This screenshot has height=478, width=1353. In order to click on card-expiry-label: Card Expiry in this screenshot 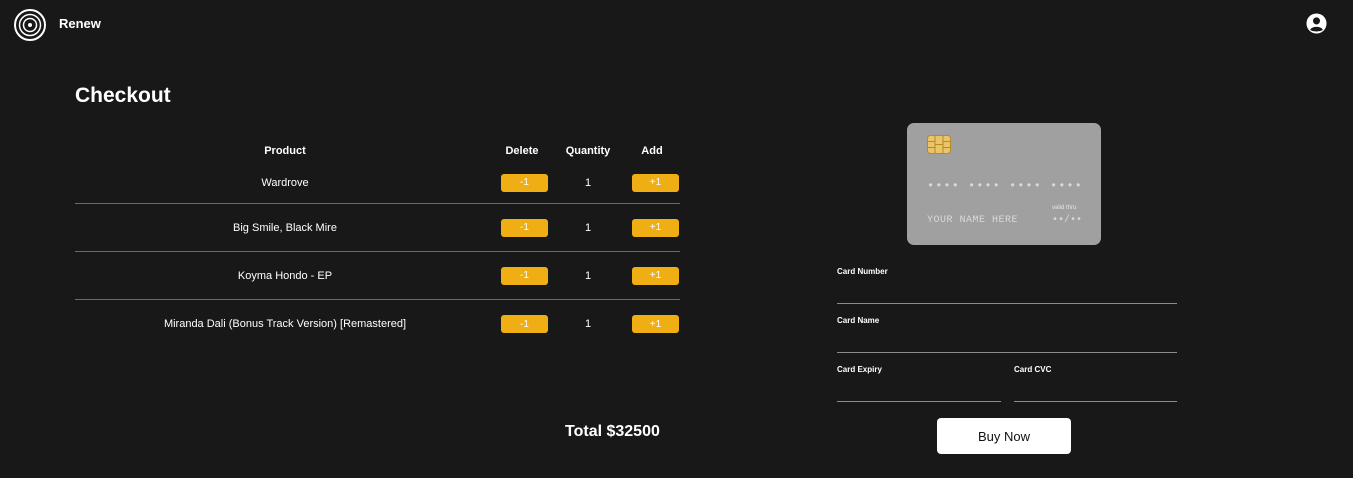, I will do `click(859, 369)`.